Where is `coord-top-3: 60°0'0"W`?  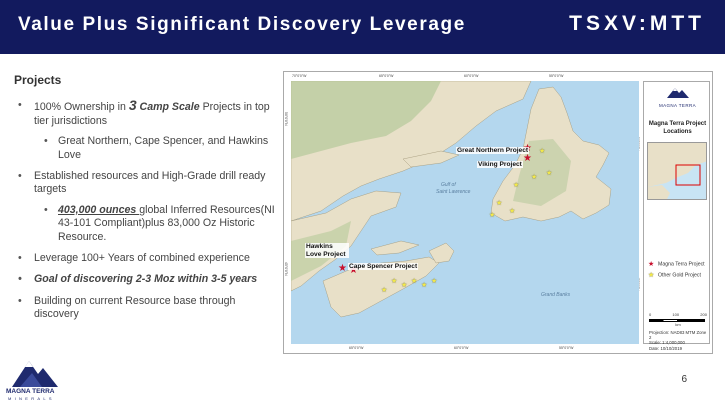 coord-top-3: 60°0'0"W is located at coordinates (471, 76).